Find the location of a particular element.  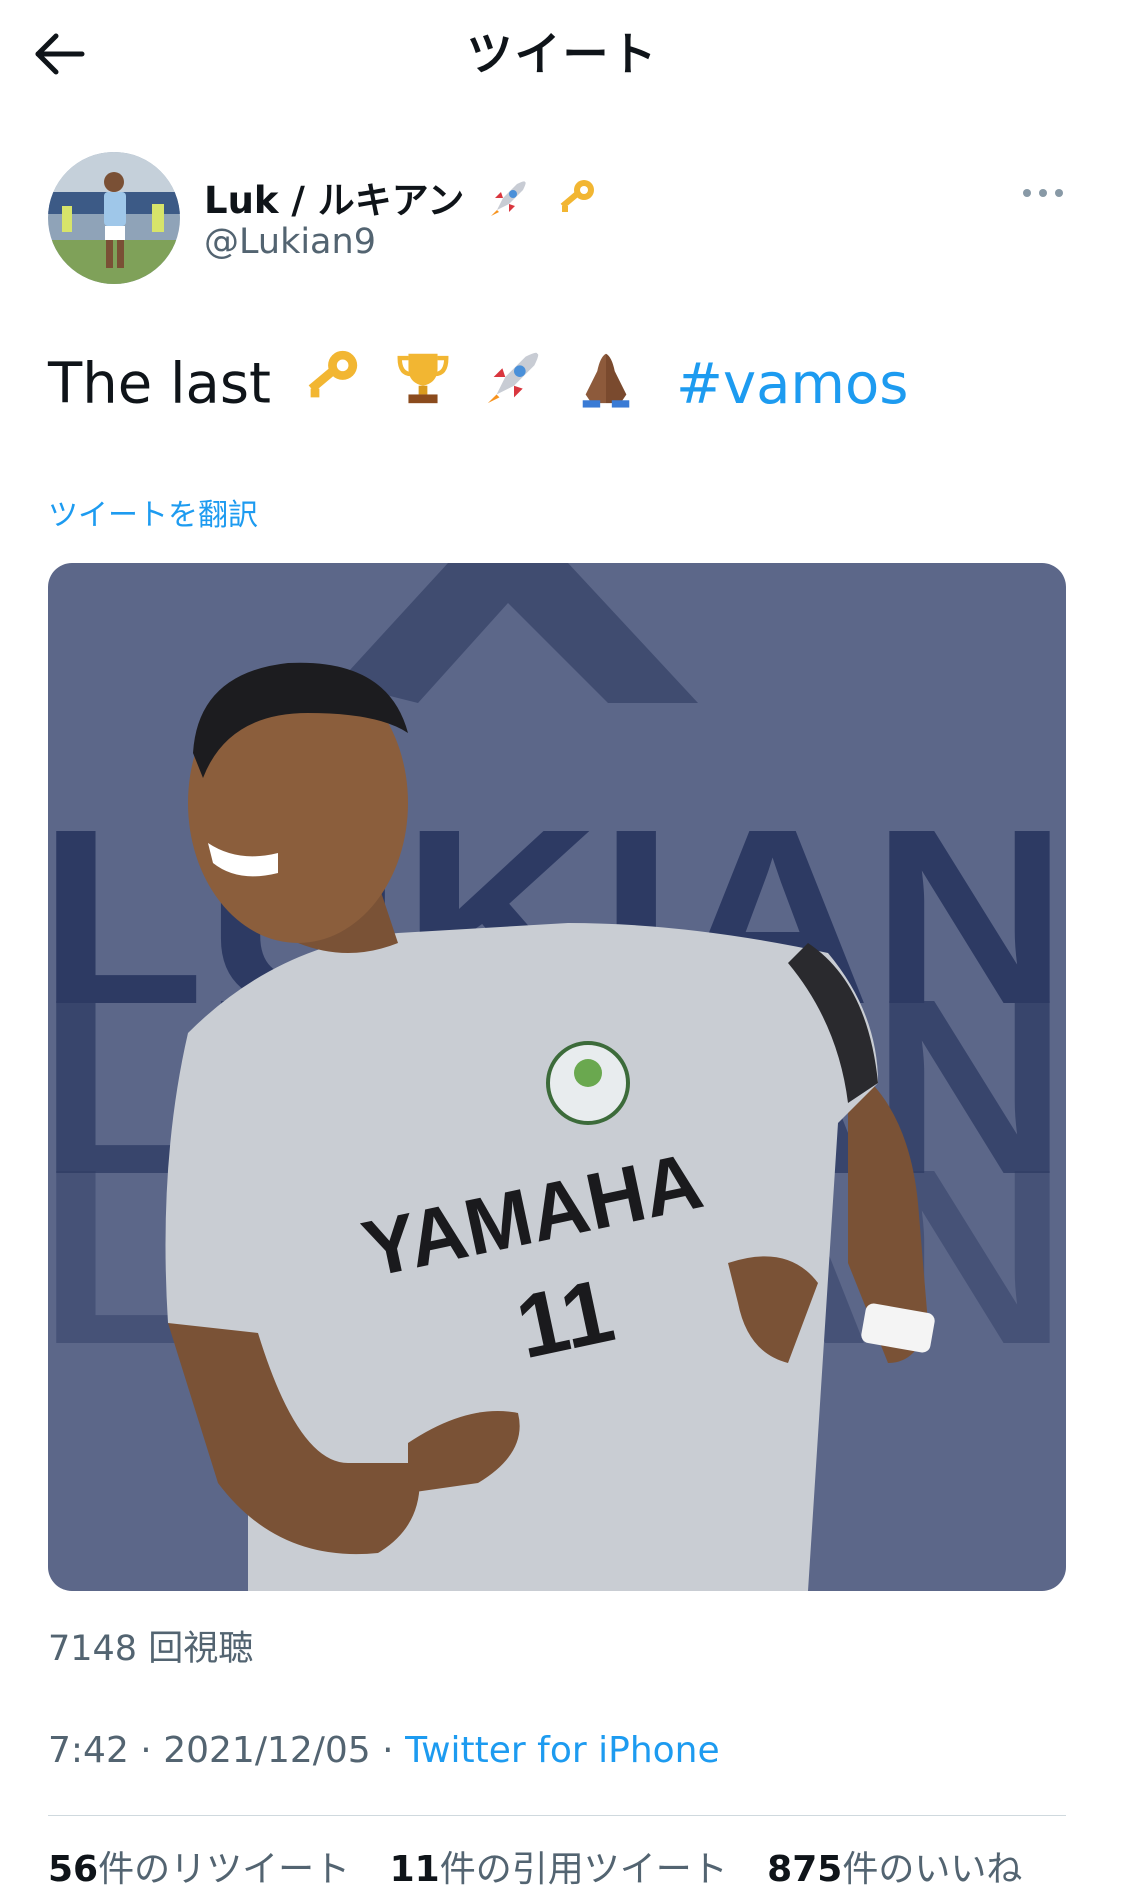

tweet-date: 2021/12/05 is located at coordinates (267, 1750).